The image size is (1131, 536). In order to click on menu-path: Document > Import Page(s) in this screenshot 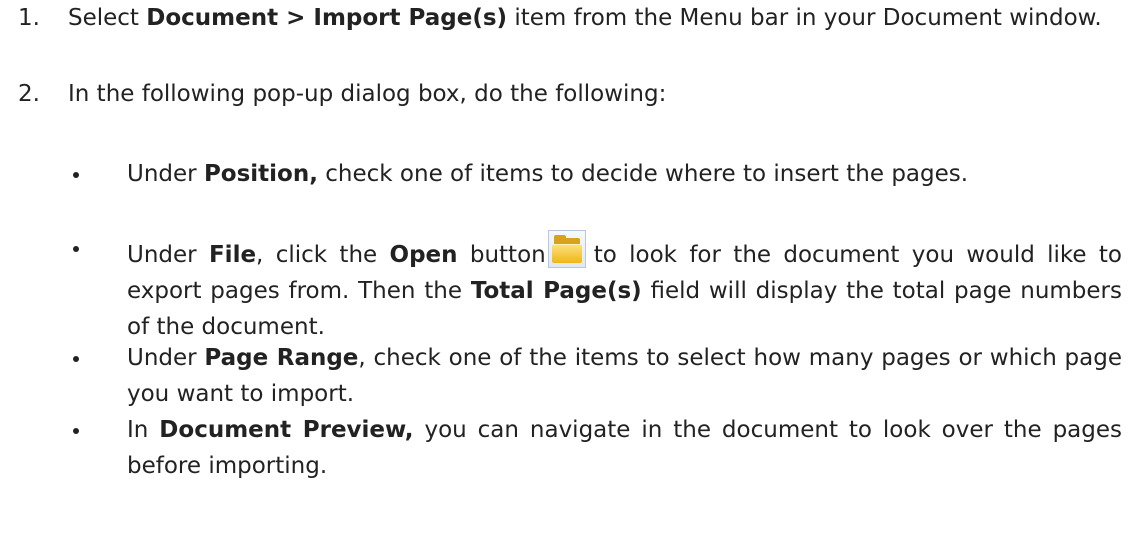, I will do `click(327, 18)`.